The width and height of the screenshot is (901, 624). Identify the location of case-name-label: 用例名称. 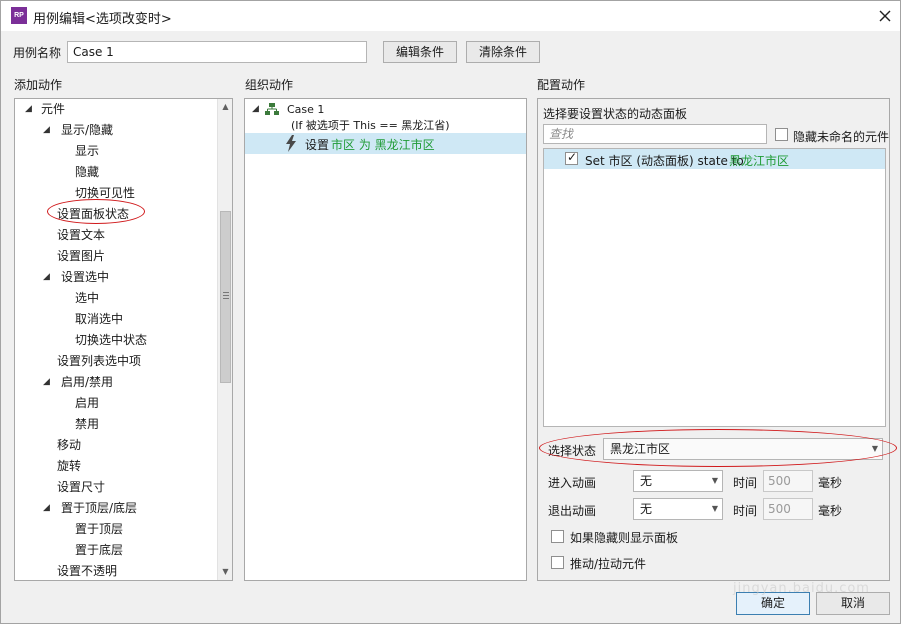
(37, 53).